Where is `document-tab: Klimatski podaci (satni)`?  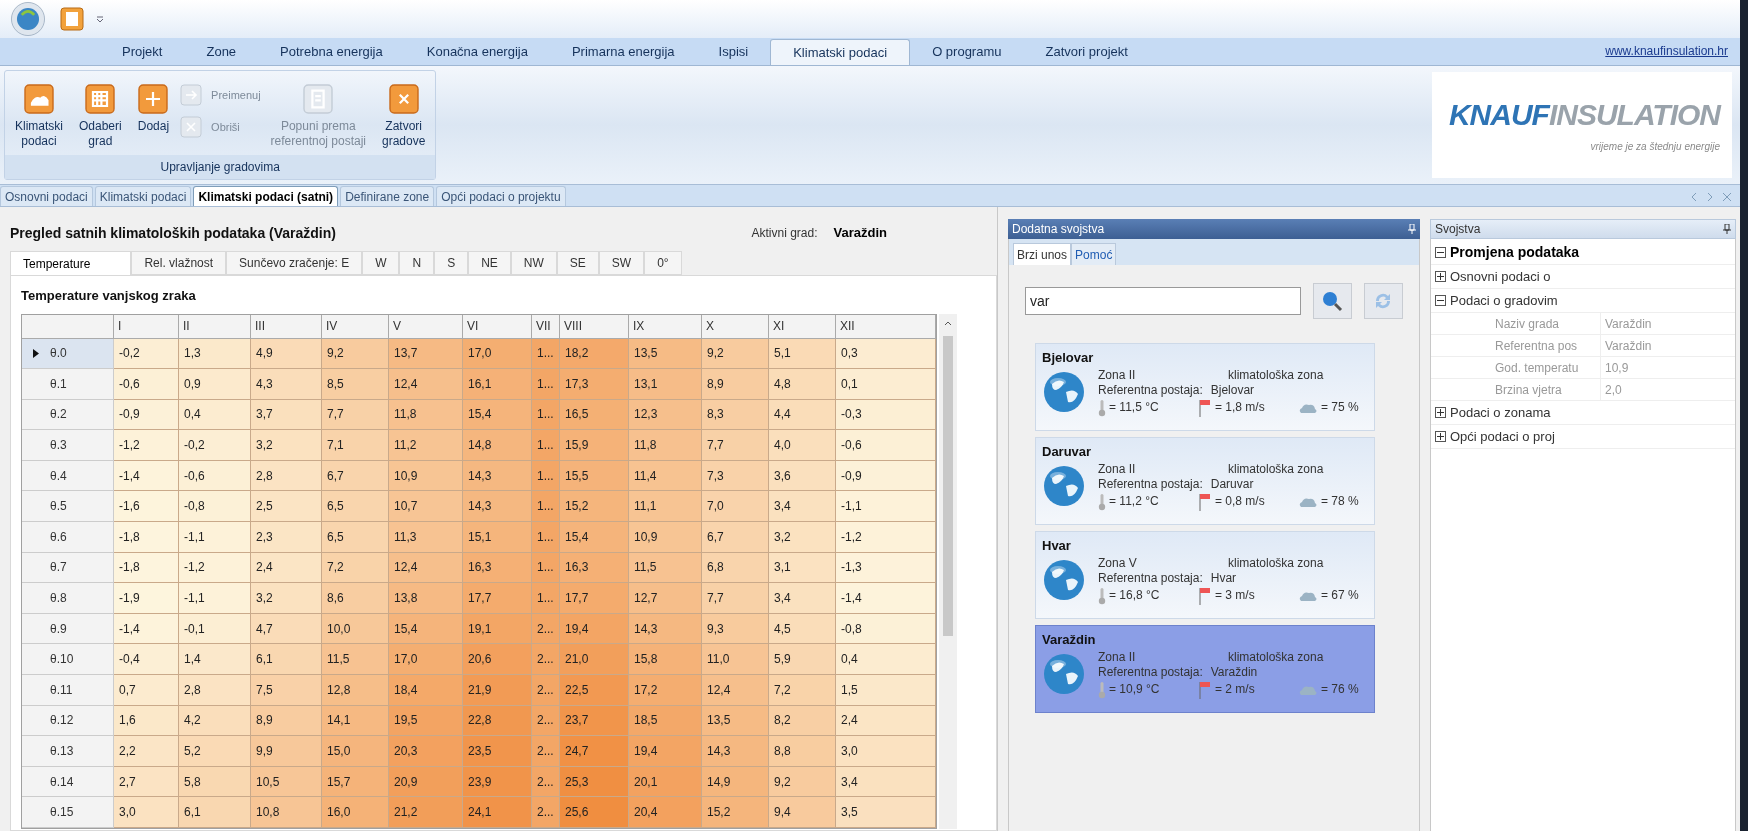 document-tab: Klimatski podaci (satni) is located at coordinates (266, 196).